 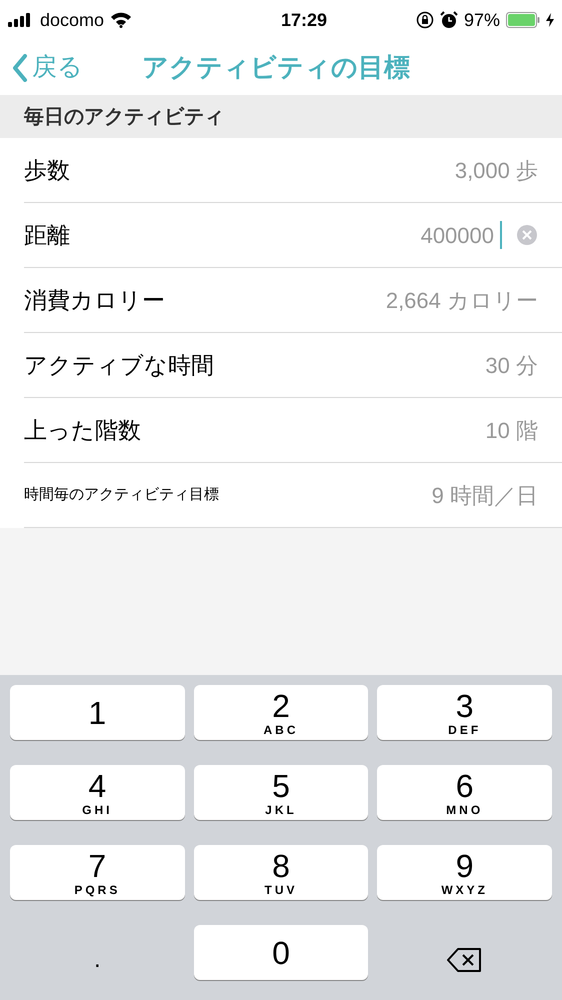 What do you see at coordinates (20, 68) in the screenshot?
I see `chevron-left-icon` at bounding box center [20, 68].